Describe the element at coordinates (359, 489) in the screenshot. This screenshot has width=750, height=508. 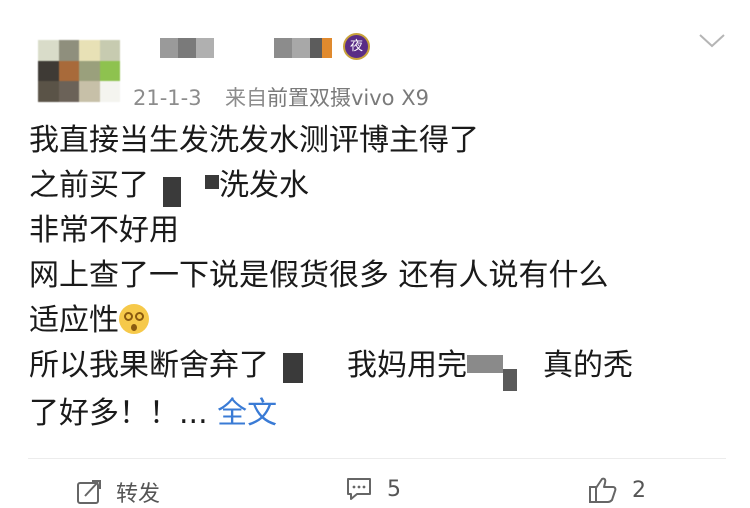
I see `comment-icon` at that location.